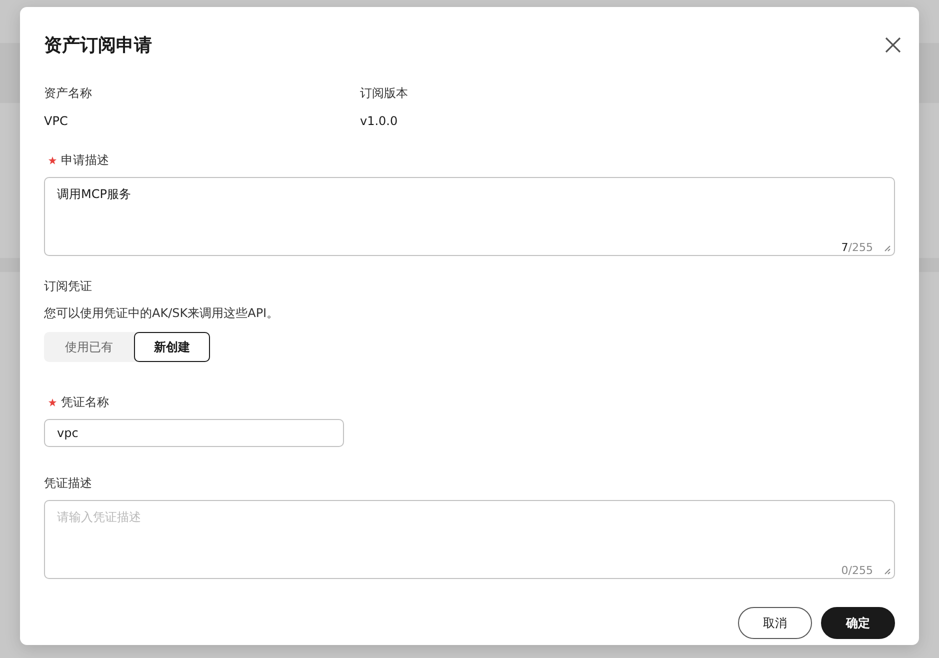 This screenshot has height=658, width=939. Describe the element at coordinates (98, 45) in the screenshot. I see `dialog-title: 资产订阅申请` at that location.